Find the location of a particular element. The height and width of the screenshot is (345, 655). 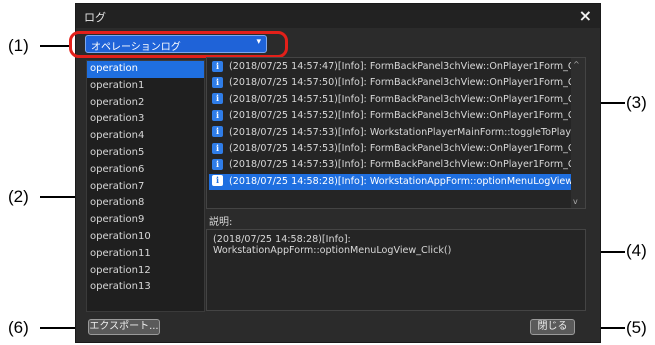

operation-item: operation4 is located at coordinates (145, 136).